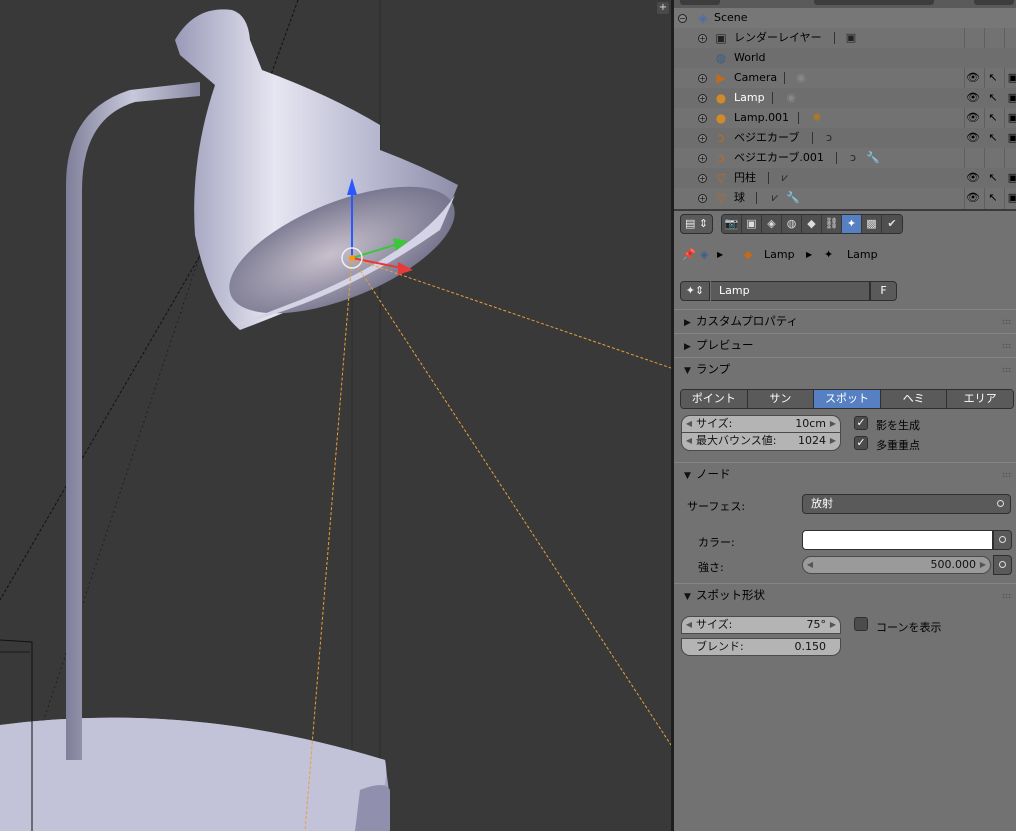 The width and height of the screenshot is (1016, 831). Describe the element at coordinates (861, 624) in the screenshot. I see `show-cone-checkbox` at that location.